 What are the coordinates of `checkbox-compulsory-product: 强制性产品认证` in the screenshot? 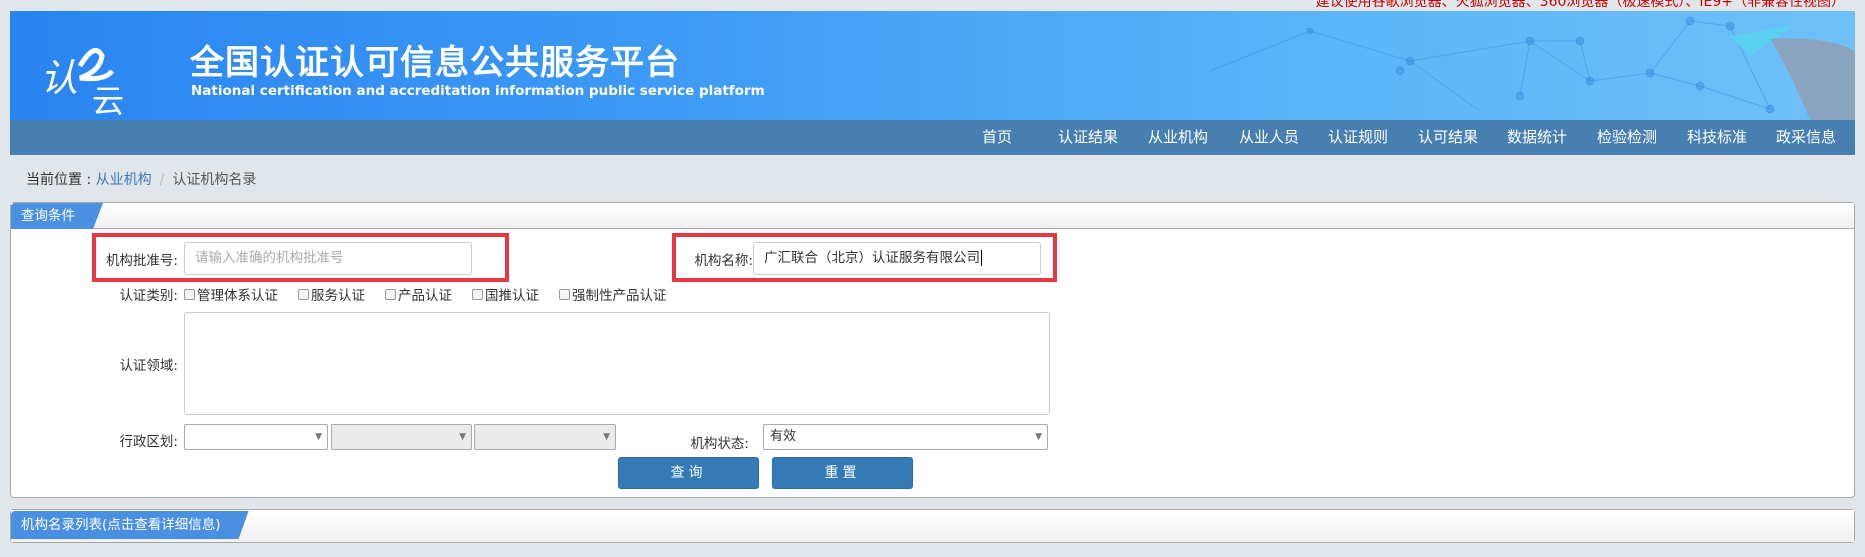 It's located at (613, 294).